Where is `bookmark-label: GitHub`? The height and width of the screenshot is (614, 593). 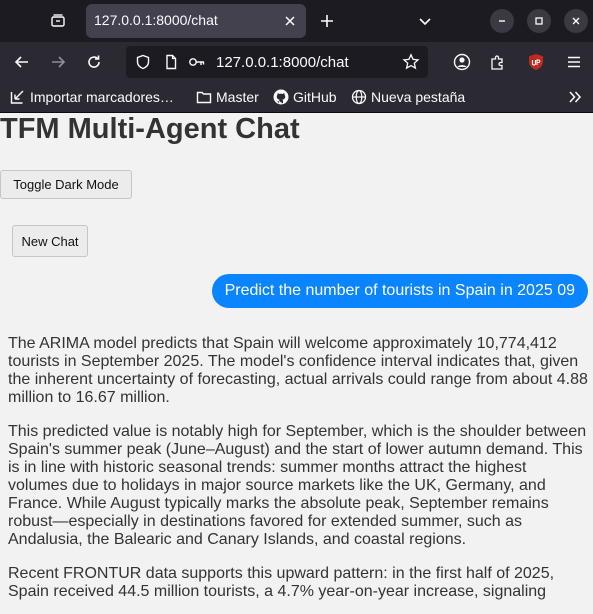
bookmark-label: GitHub is located at coordinates (315, 97).